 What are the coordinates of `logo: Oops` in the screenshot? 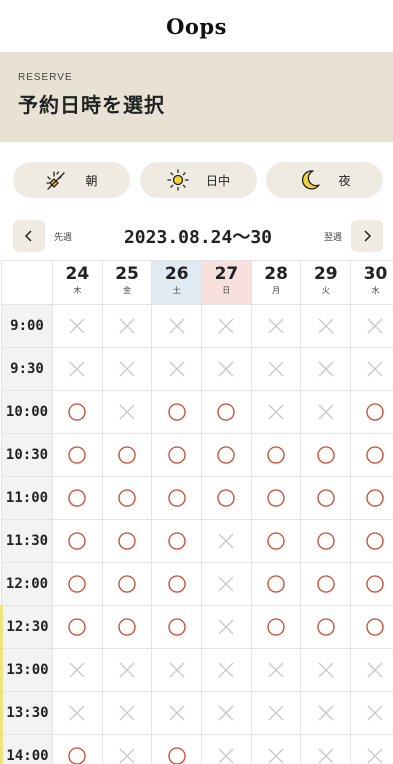 It's located at (196, 26).